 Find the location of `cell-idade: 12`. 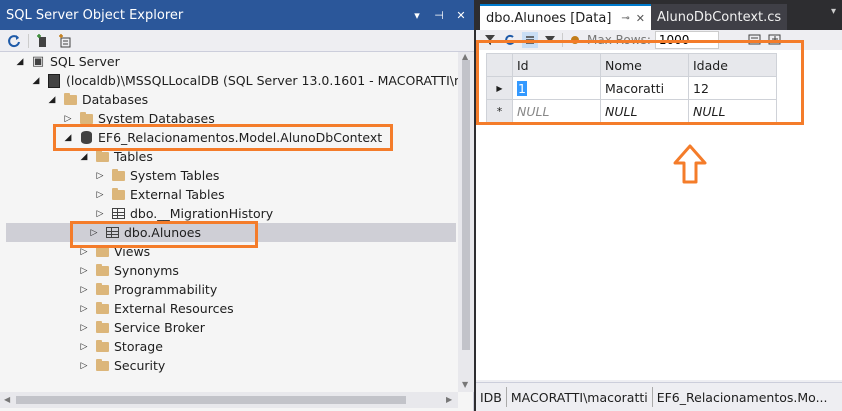

cell-idade: 12 is located at coordinates (732, 88).